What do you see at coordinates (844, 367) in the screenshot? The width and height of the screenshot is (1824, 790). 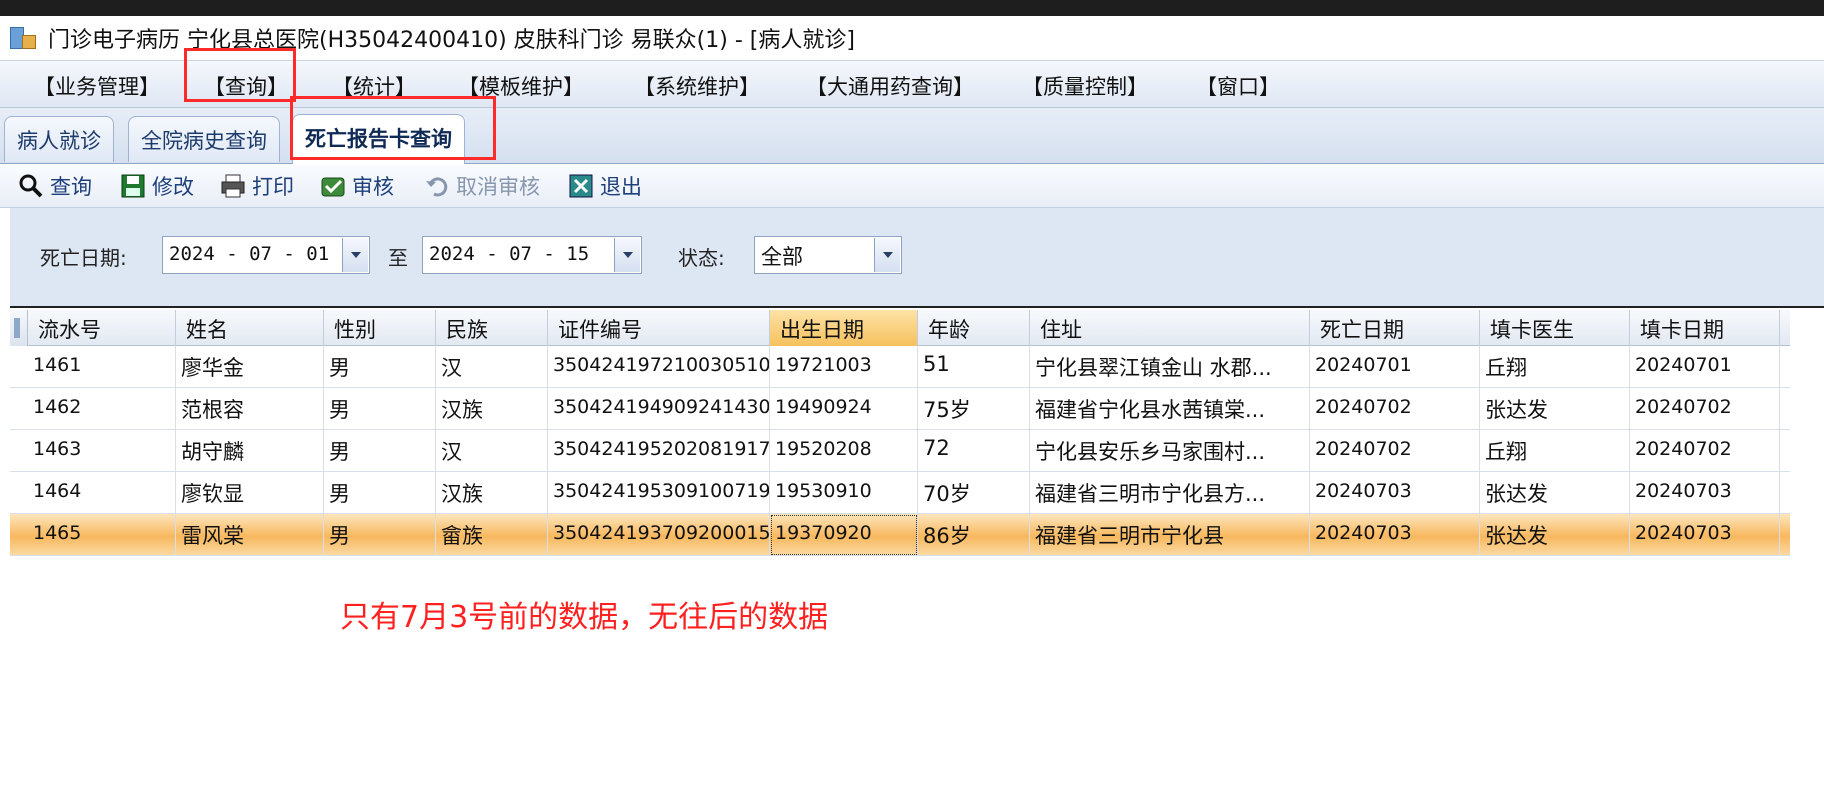 I see `table-cell: 19721003` at bounding box center [844, 367].